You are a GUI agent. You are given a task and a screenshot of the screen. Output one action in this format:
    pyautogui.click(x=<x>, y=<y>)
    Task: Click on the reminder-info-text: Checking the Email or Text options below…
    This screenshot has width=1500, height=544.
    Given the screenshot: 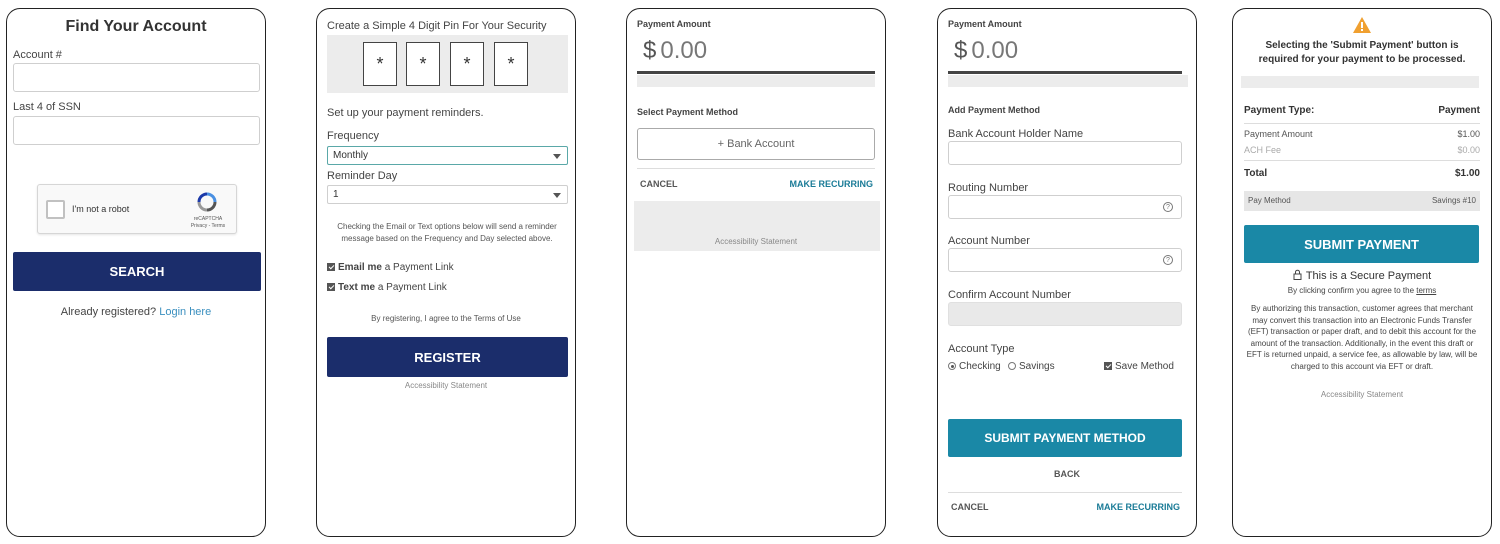 What is the action you would take?
    pyautogui.click(x=447, y=232)
    